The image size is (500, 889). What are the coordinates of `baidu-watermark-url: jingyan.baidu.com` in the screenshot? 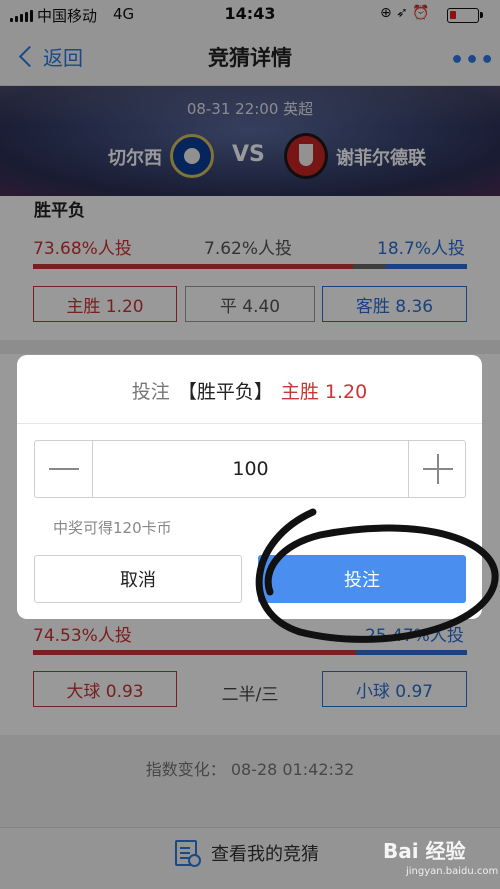 It's located at (452, 871).